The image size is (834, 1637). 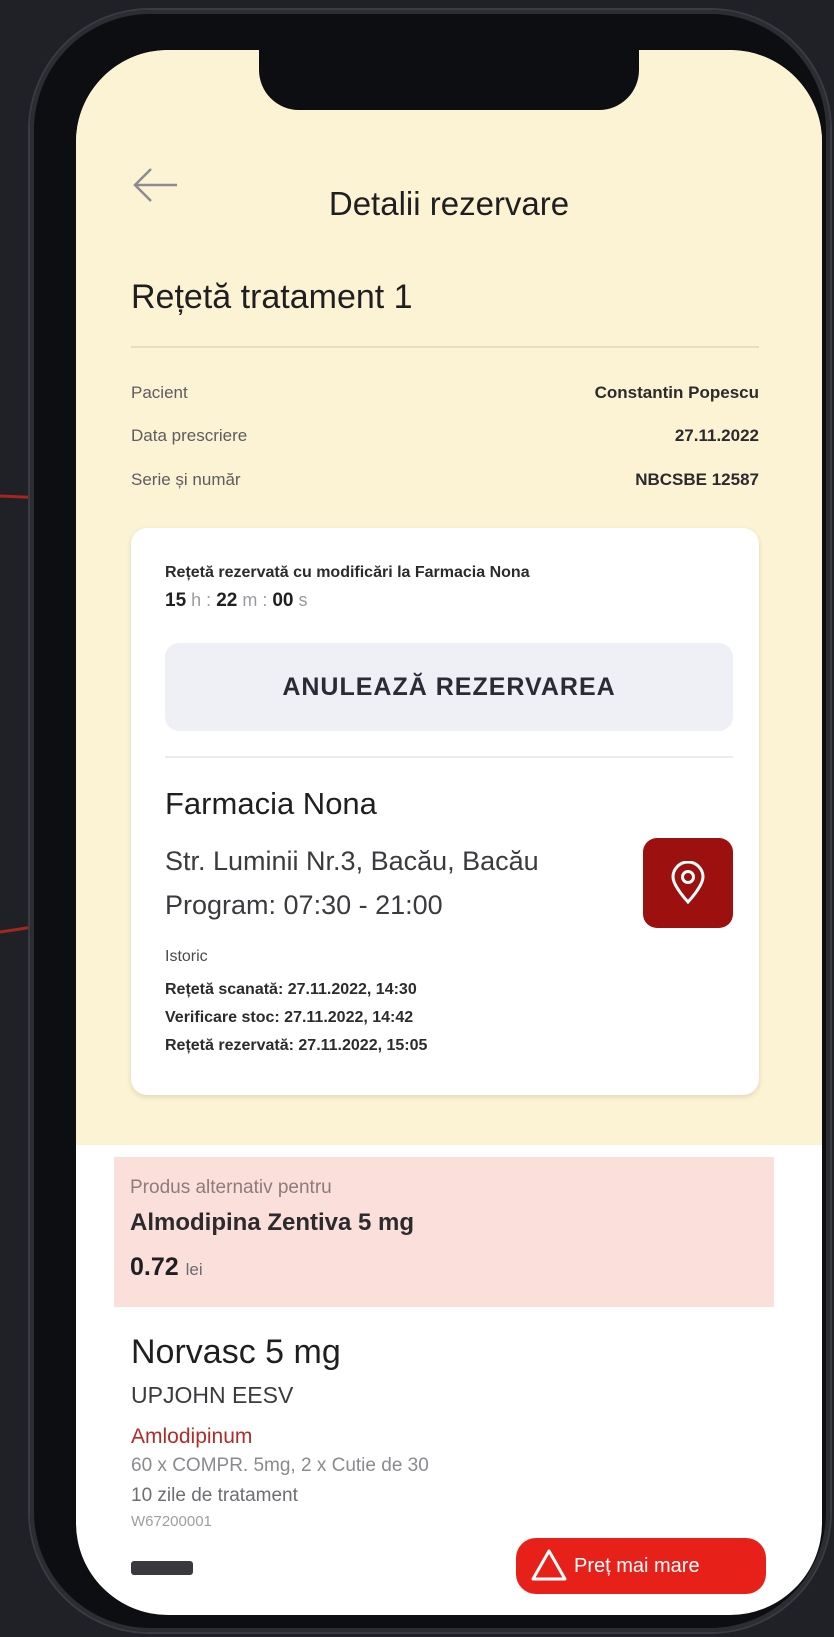 What do you see at coordinates (303, 600) in the screenshot?
I see `timer-seconds-unit: s` at bounding box center [303, 600].